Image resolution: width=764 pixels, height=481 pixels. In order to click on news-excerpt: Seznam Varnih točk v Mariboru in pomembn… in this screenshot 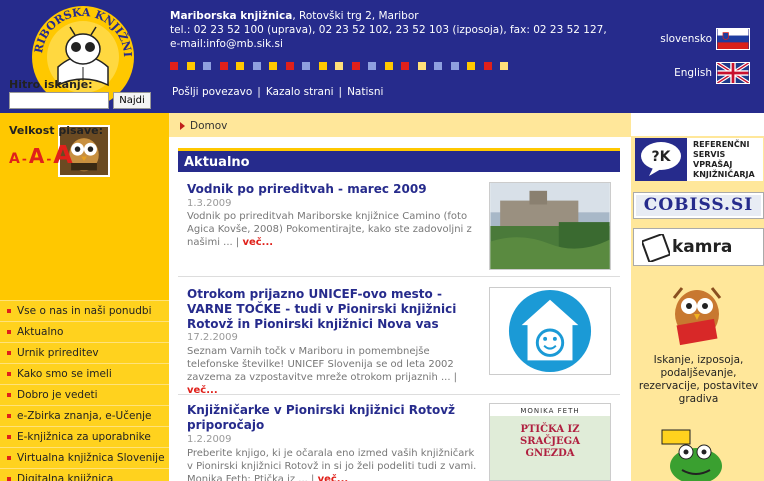, I will do `click(332, 371)`.